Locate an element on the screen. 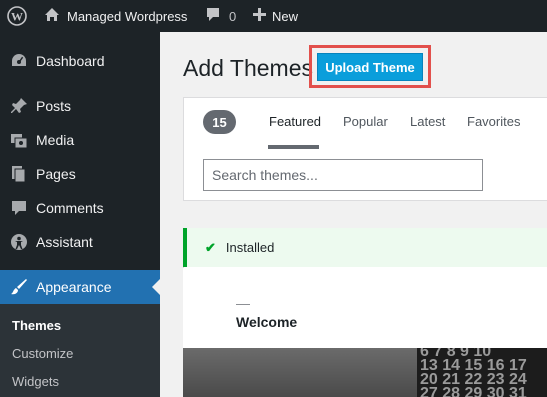  sidebar-item-pages: Pages is located at coordinates (80, 174).